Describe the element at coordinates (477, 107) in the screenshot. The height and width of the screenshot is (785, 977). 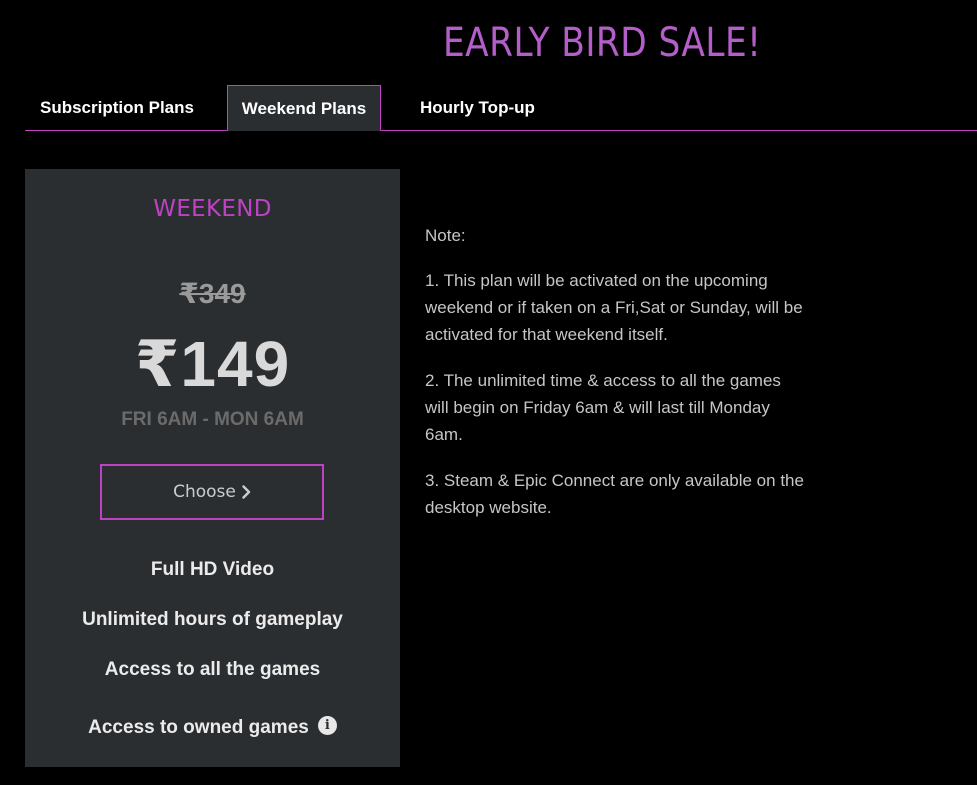
I see `tab-hourly-topup: Hourly Top-up` at that location.